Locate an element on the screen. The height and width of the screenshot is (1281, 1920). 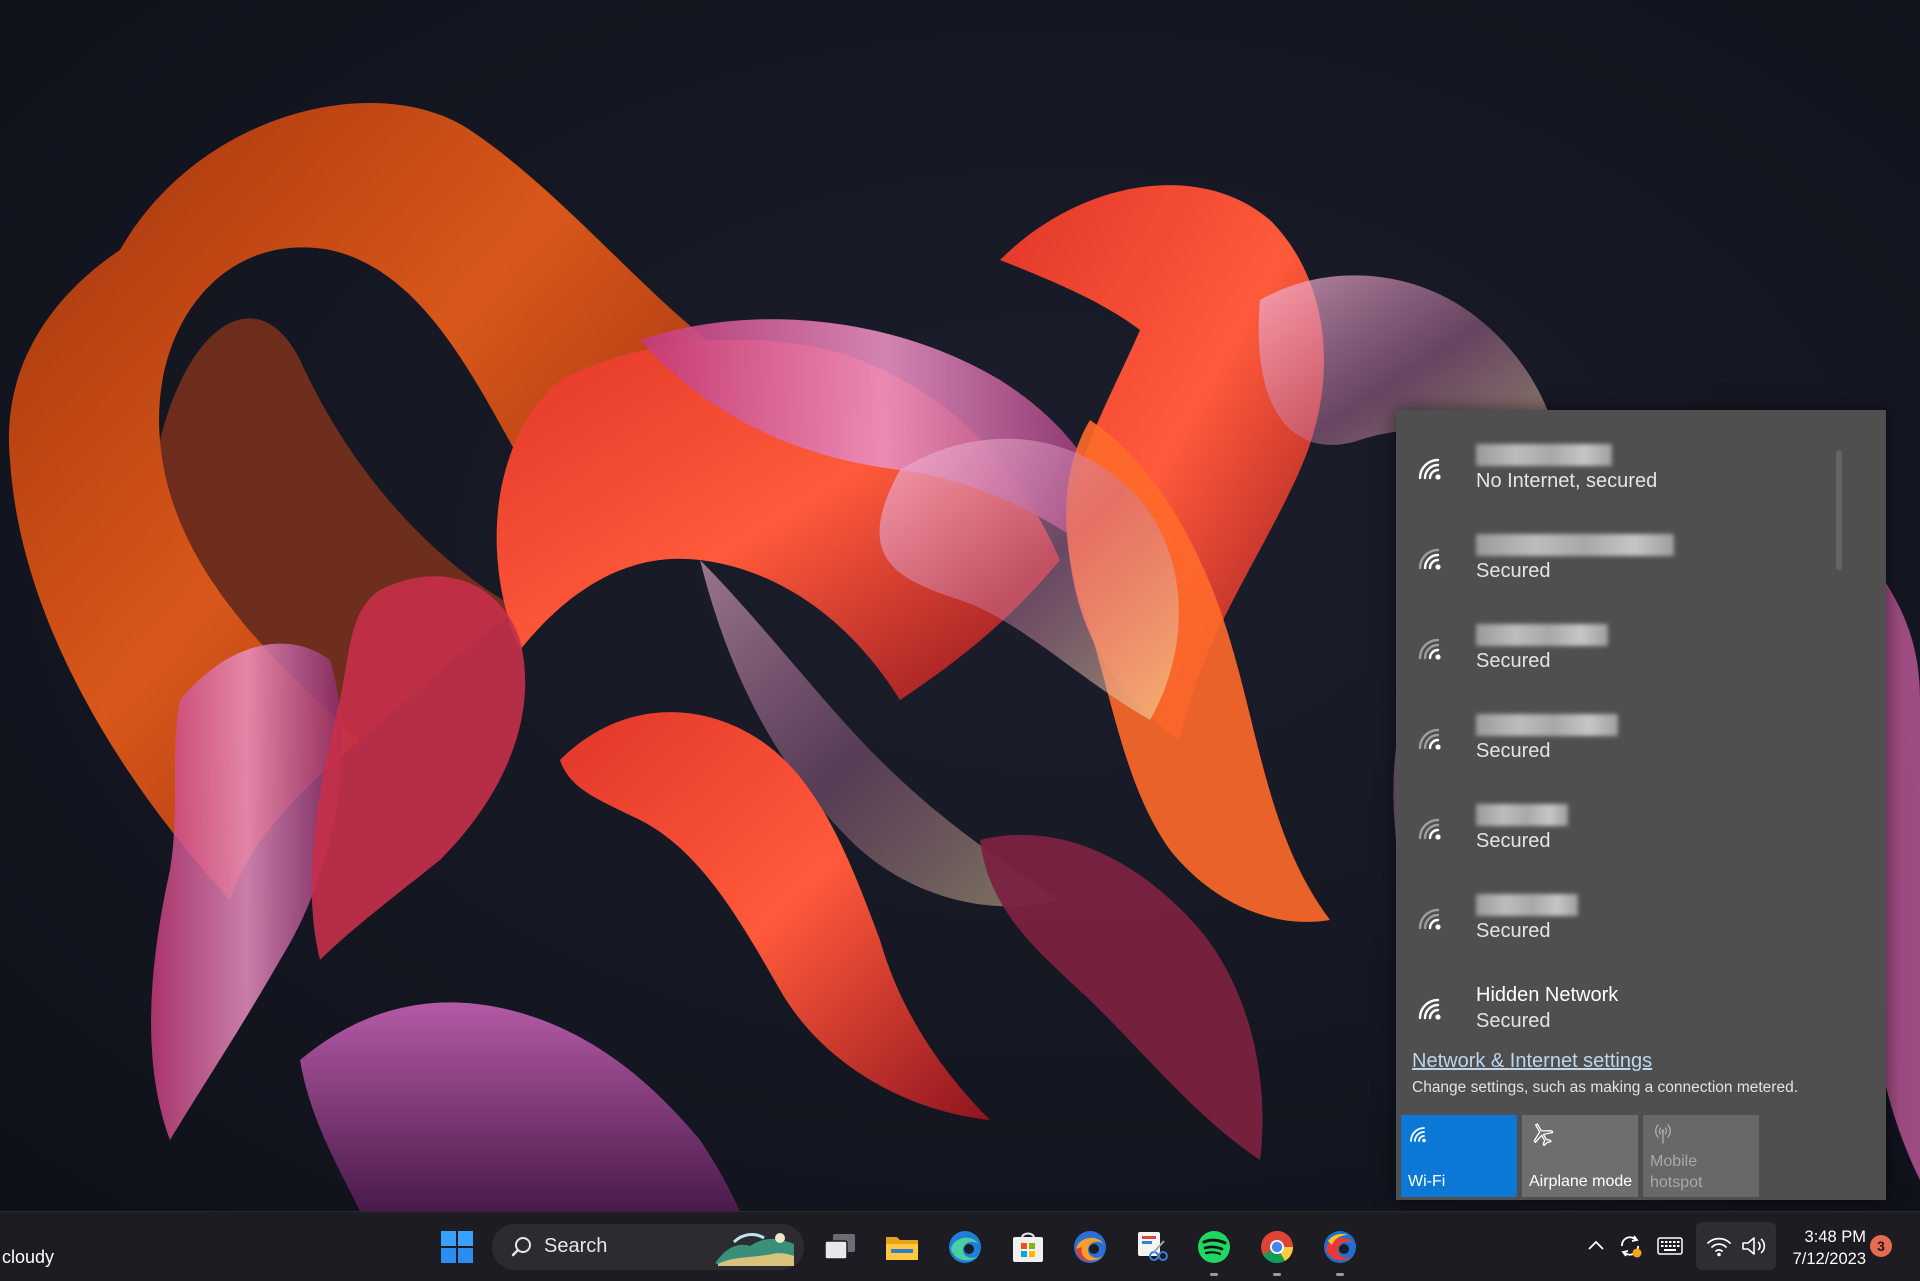
weather-widget: cloudy is located at coordinates (28, 1257).